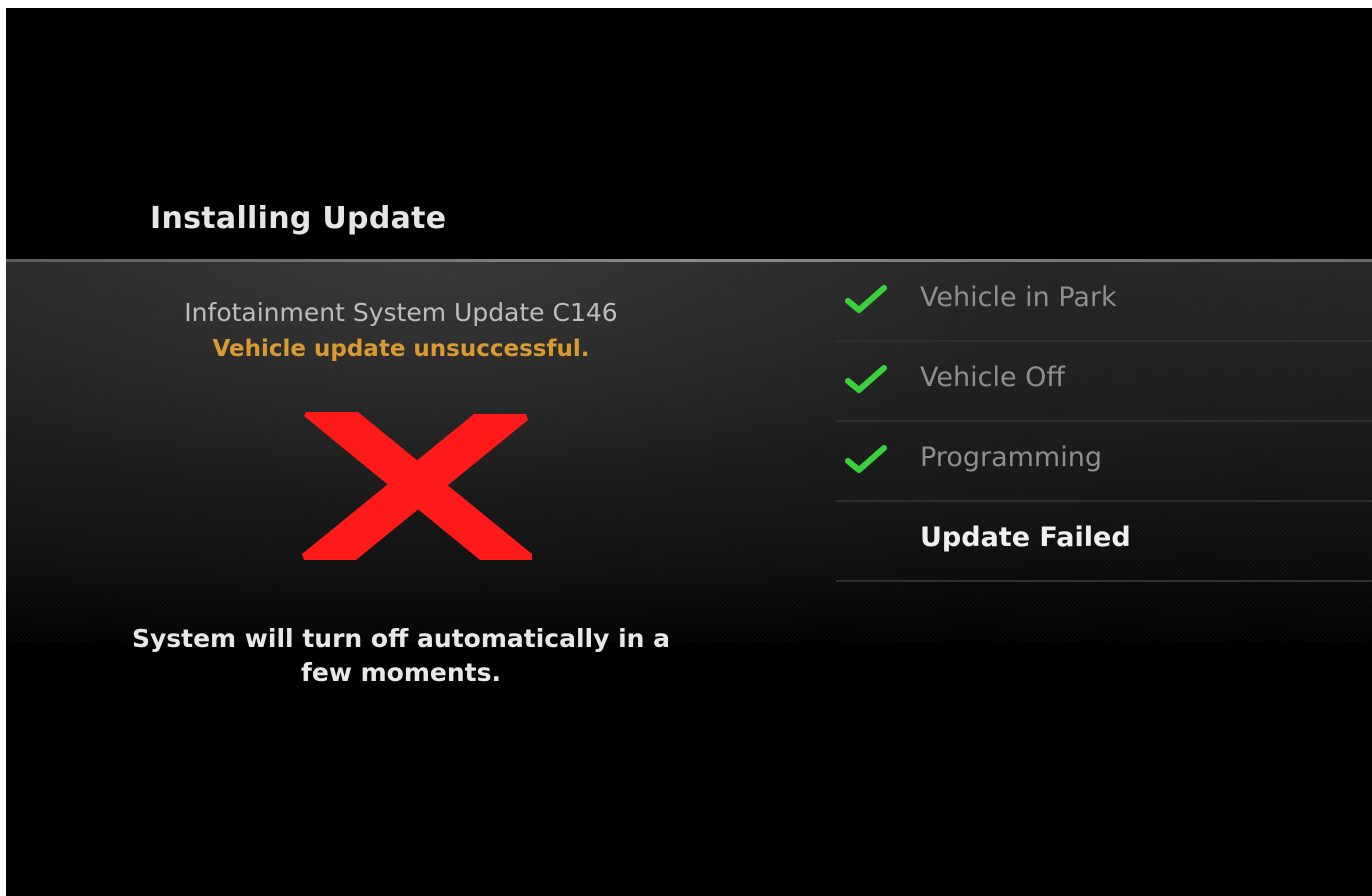  What do you see at coordinates (1104, 382) in the screenshot?
I see `checklist-item-vehicle-off: Vehicle Off` at bounding box center [1104, 382].